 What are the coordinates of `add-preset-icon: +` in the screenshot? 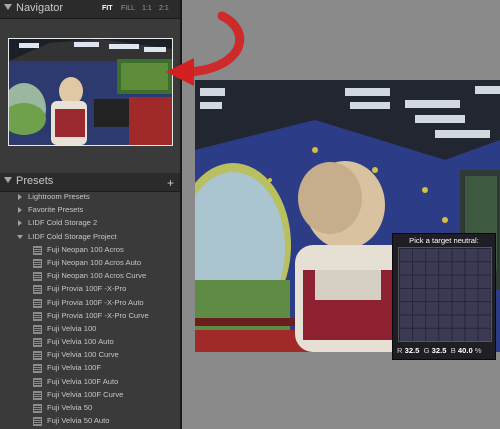 It's located at (170, 183).